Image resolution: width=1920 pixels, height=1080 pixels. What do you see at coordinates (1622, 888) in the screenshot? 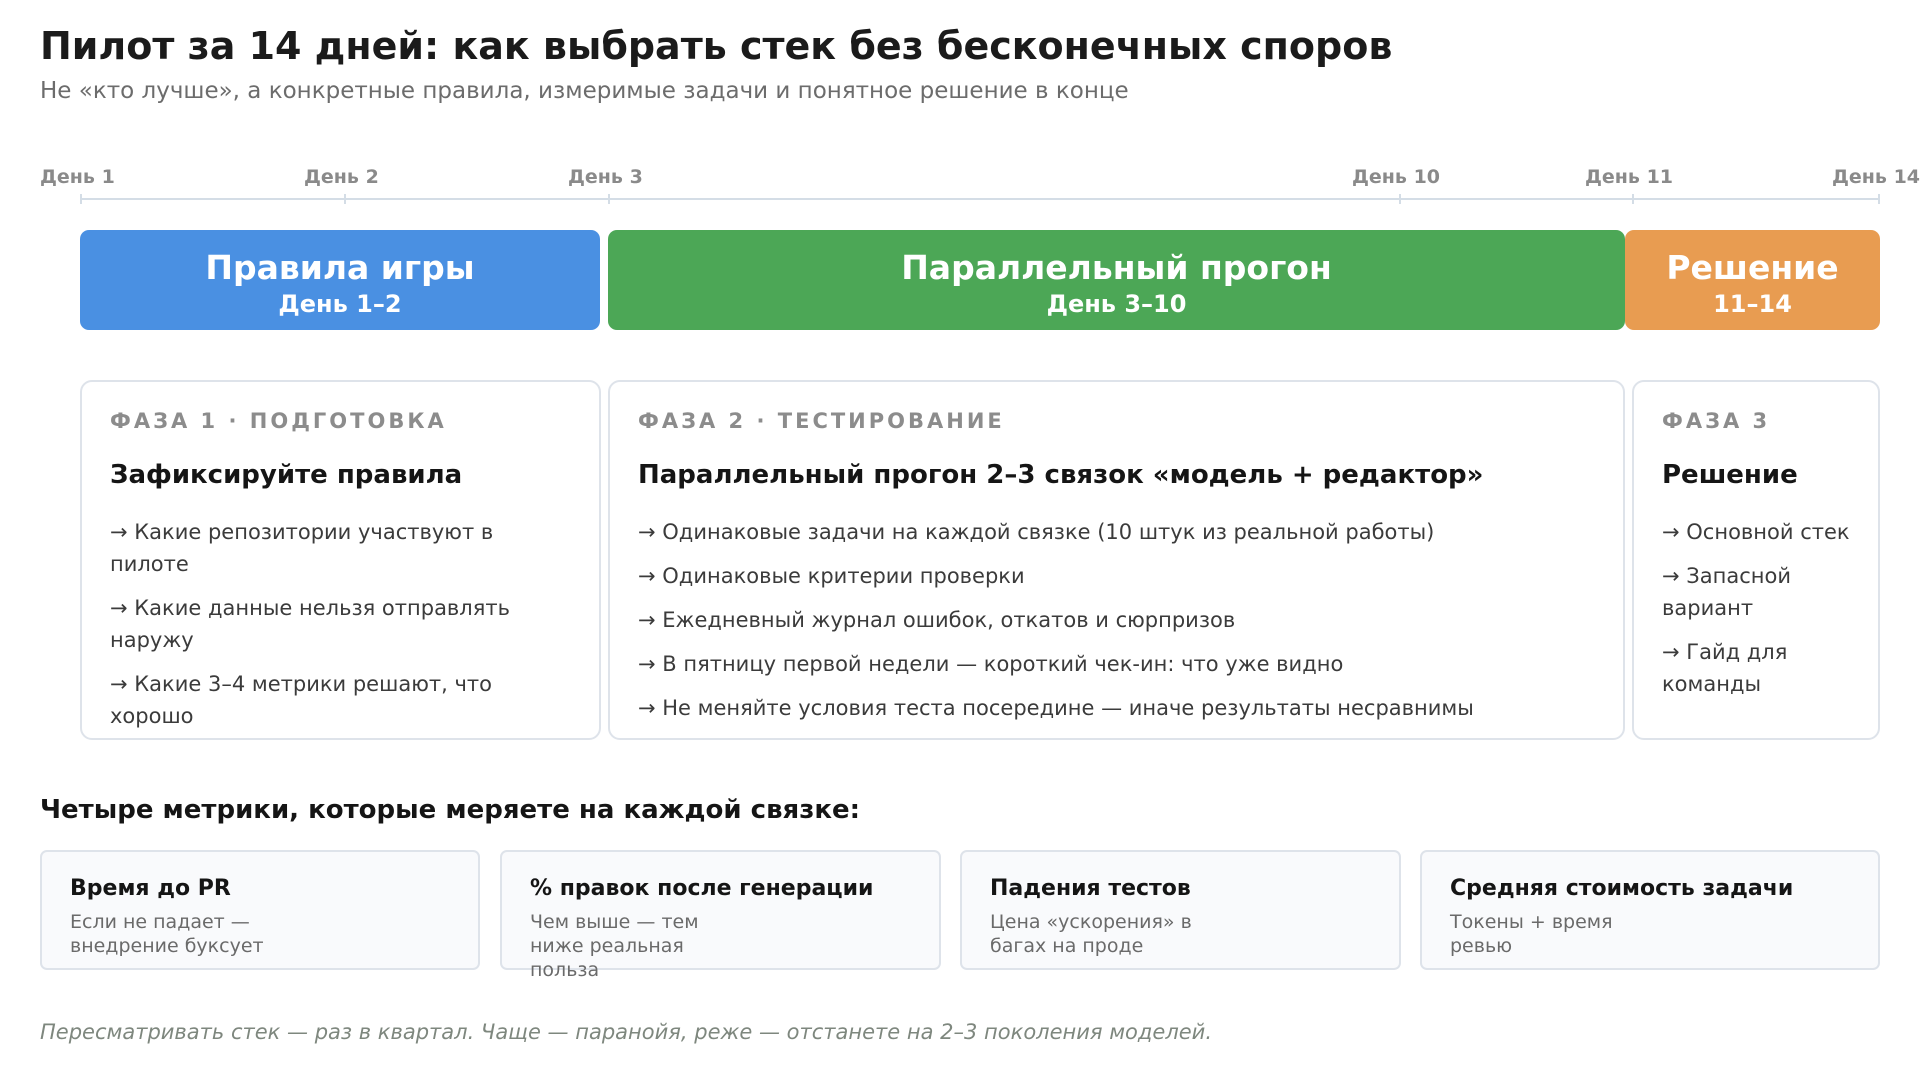
I see `metric-title: Средняя стоимость задачи` at bounding box center [1622, 888].